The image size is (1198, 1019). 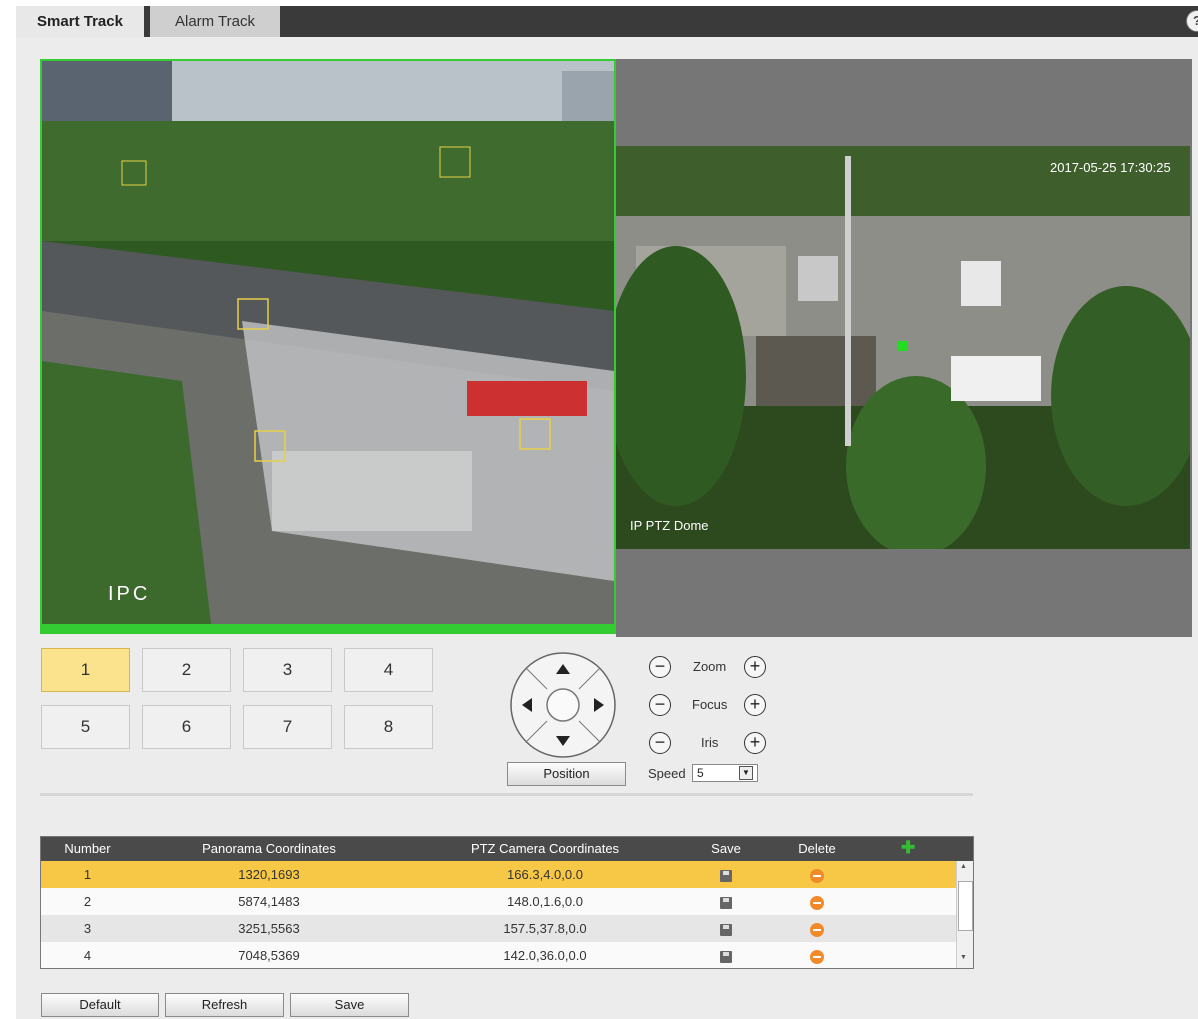 What do you see at coordinates (963, 957) in the screenshot?
I see `scroll-down-icon: ▼` at bounding box center [963, 957].